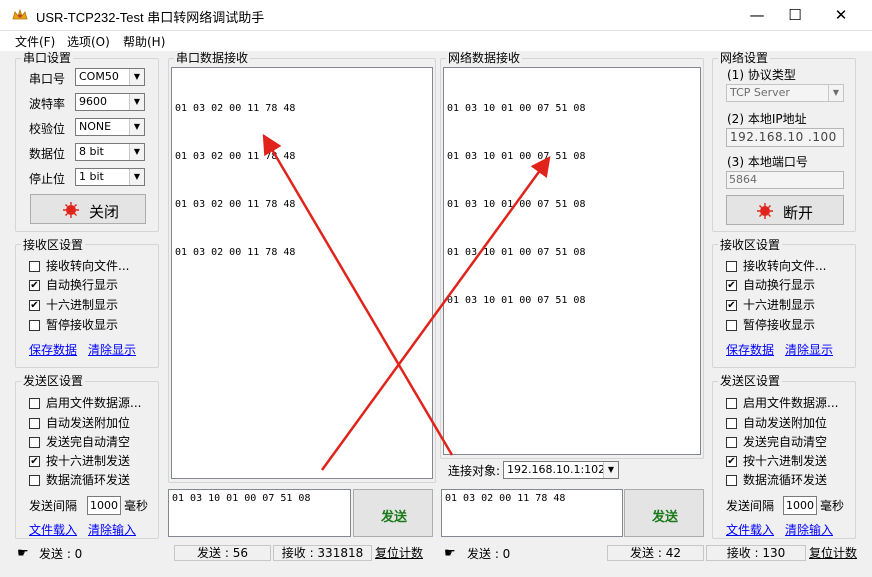 This screenshot has height=577, width=872. What do you see at coordinates (436, 15) in the screenshot?
I see `title-bar: USR-TCP232-Test 串口转网络调试助手 — ☐ ✕` at bounding box center [436, 15].